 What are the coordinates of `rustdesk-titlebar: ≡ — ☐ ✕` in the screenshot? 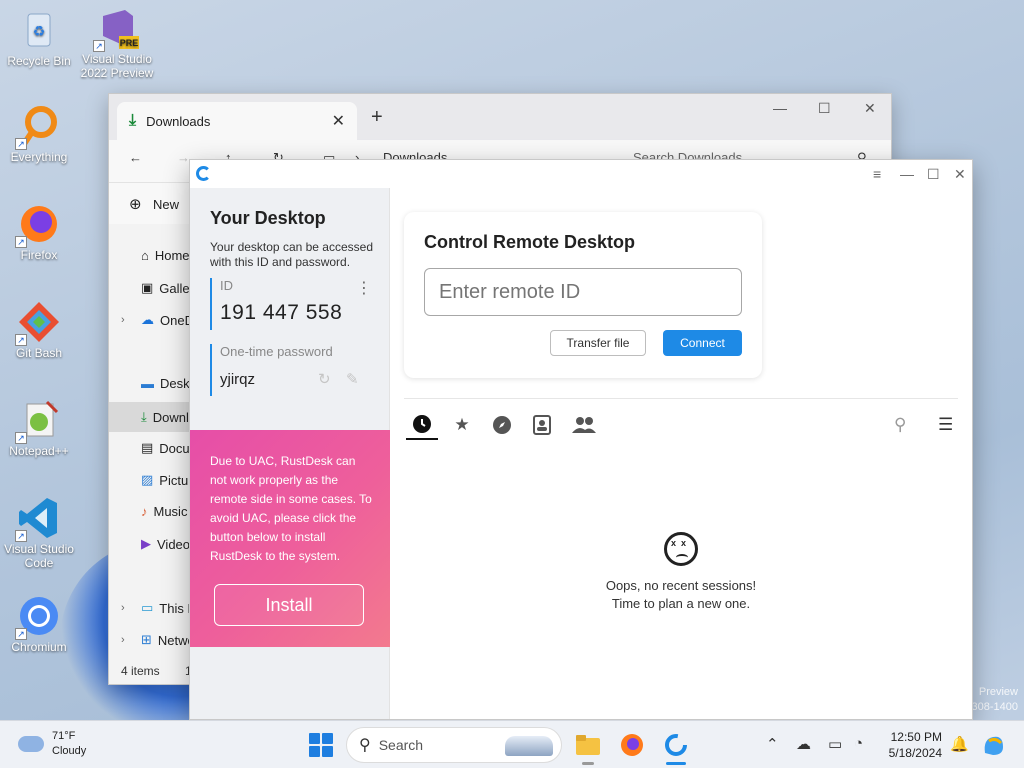 It's located at (581, 174).